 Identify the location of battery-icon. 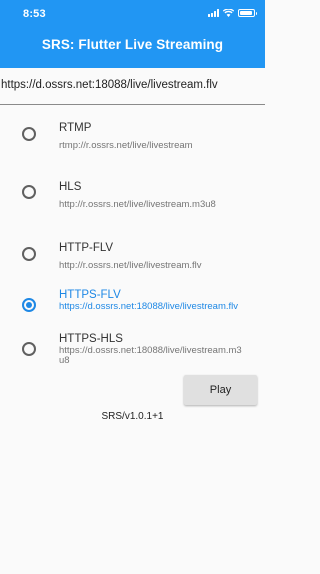
(247, 13).